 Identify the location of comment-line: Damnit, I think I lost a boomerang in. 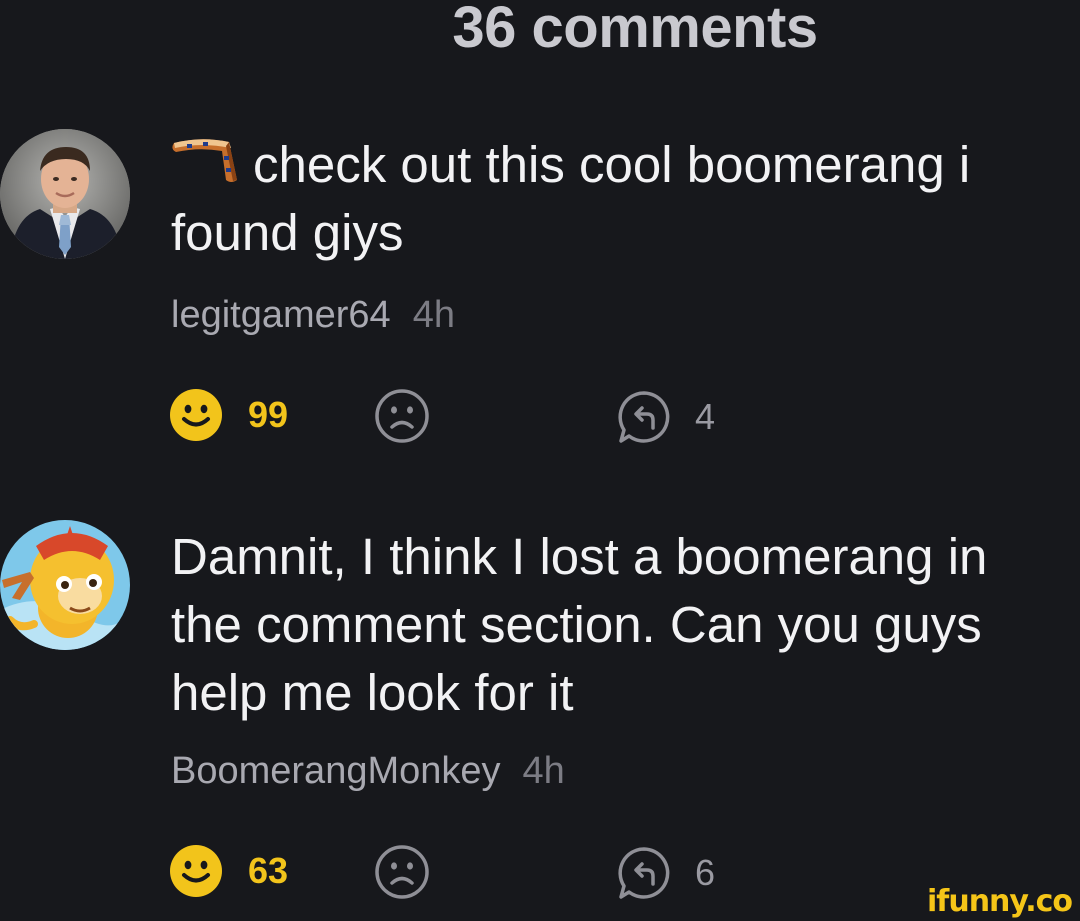
(579, 556).